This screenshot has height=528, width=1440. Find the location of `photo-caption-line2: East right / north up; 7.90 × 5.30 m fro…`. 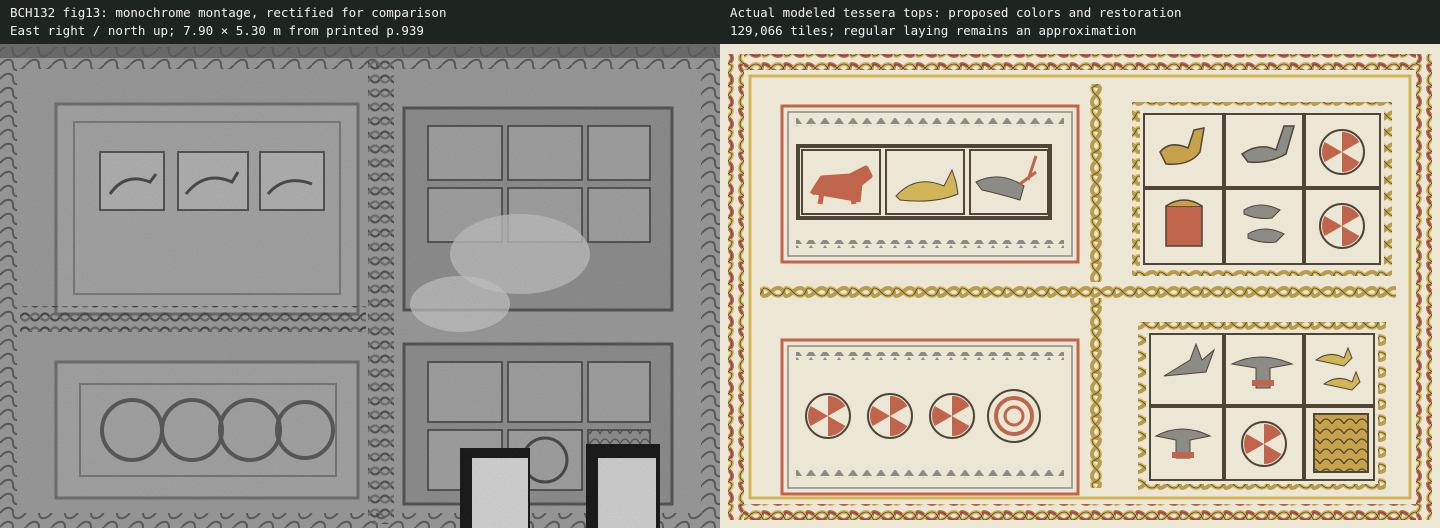

photo-caption-line2: East right / north up; 7.90 × 5.30 m fro… is located at coordinates (217, 30).